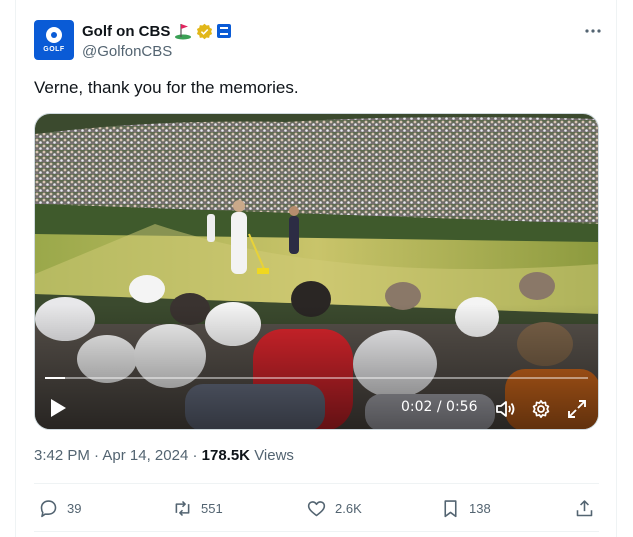 This screenshot has width=633, height=537. I want to click on tweet-text: Verne, thank you for the memories., so click(166, 87).